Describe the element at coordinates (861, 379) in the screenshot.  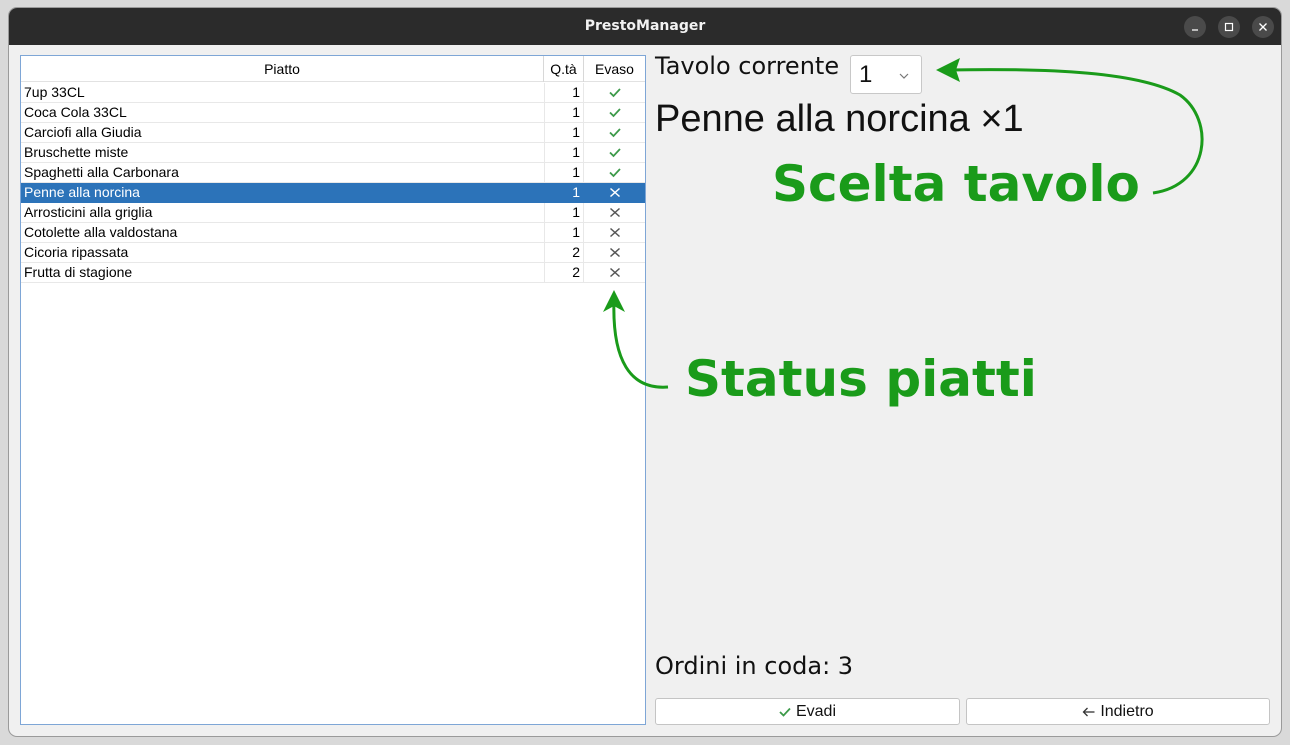
I see `annotation-dish-status: Status piatti` at that location.